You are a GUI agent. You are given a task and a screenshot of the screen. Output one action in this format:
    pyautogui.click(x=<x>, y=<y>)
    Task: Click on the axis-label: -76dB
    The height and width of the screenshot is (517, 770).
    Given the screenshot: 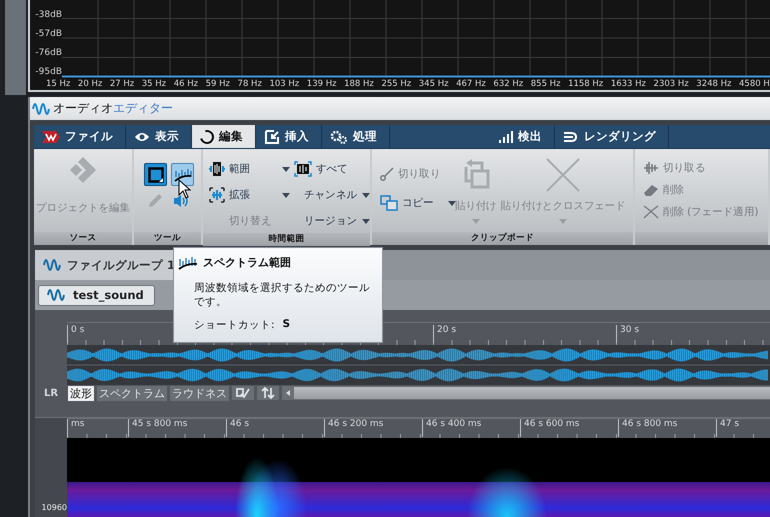 What is the action you would take?
    pyautogui.click(x=48, y=53)
    